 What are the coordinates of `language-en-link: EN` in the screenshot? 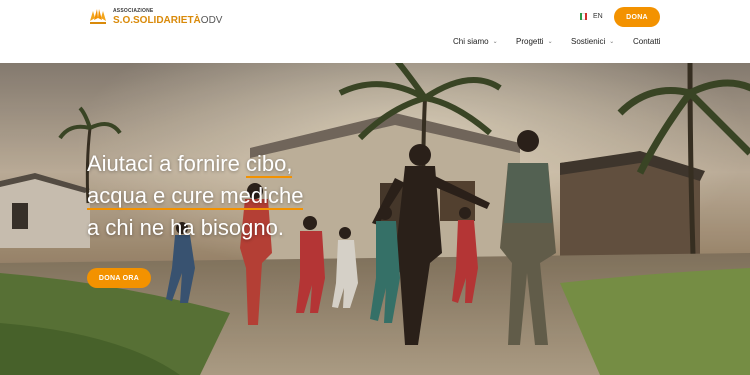 It's located at (598, 16).